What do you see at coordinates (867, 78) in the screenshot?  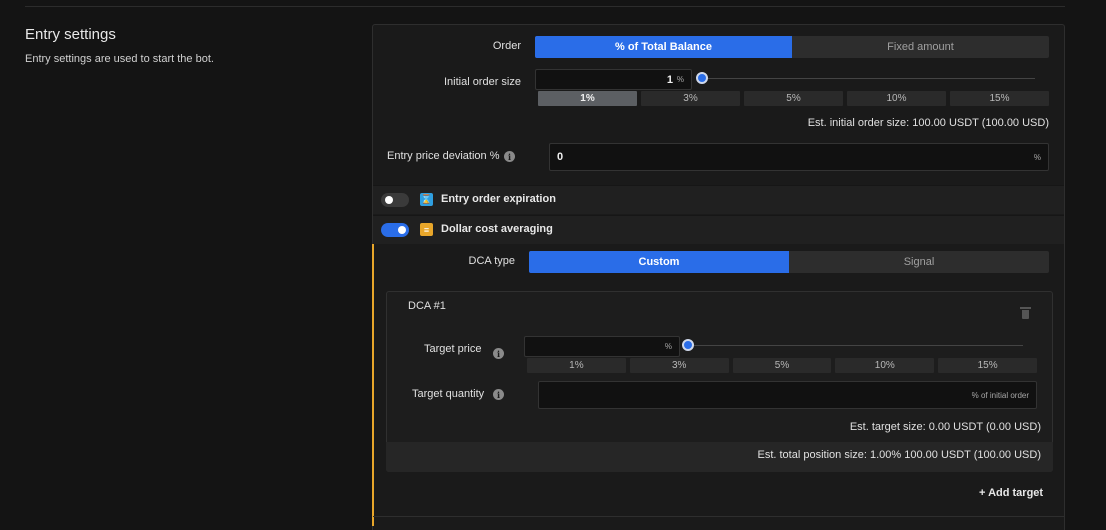 I see `initial-order-slider-track` at bounding box center [867, 78].